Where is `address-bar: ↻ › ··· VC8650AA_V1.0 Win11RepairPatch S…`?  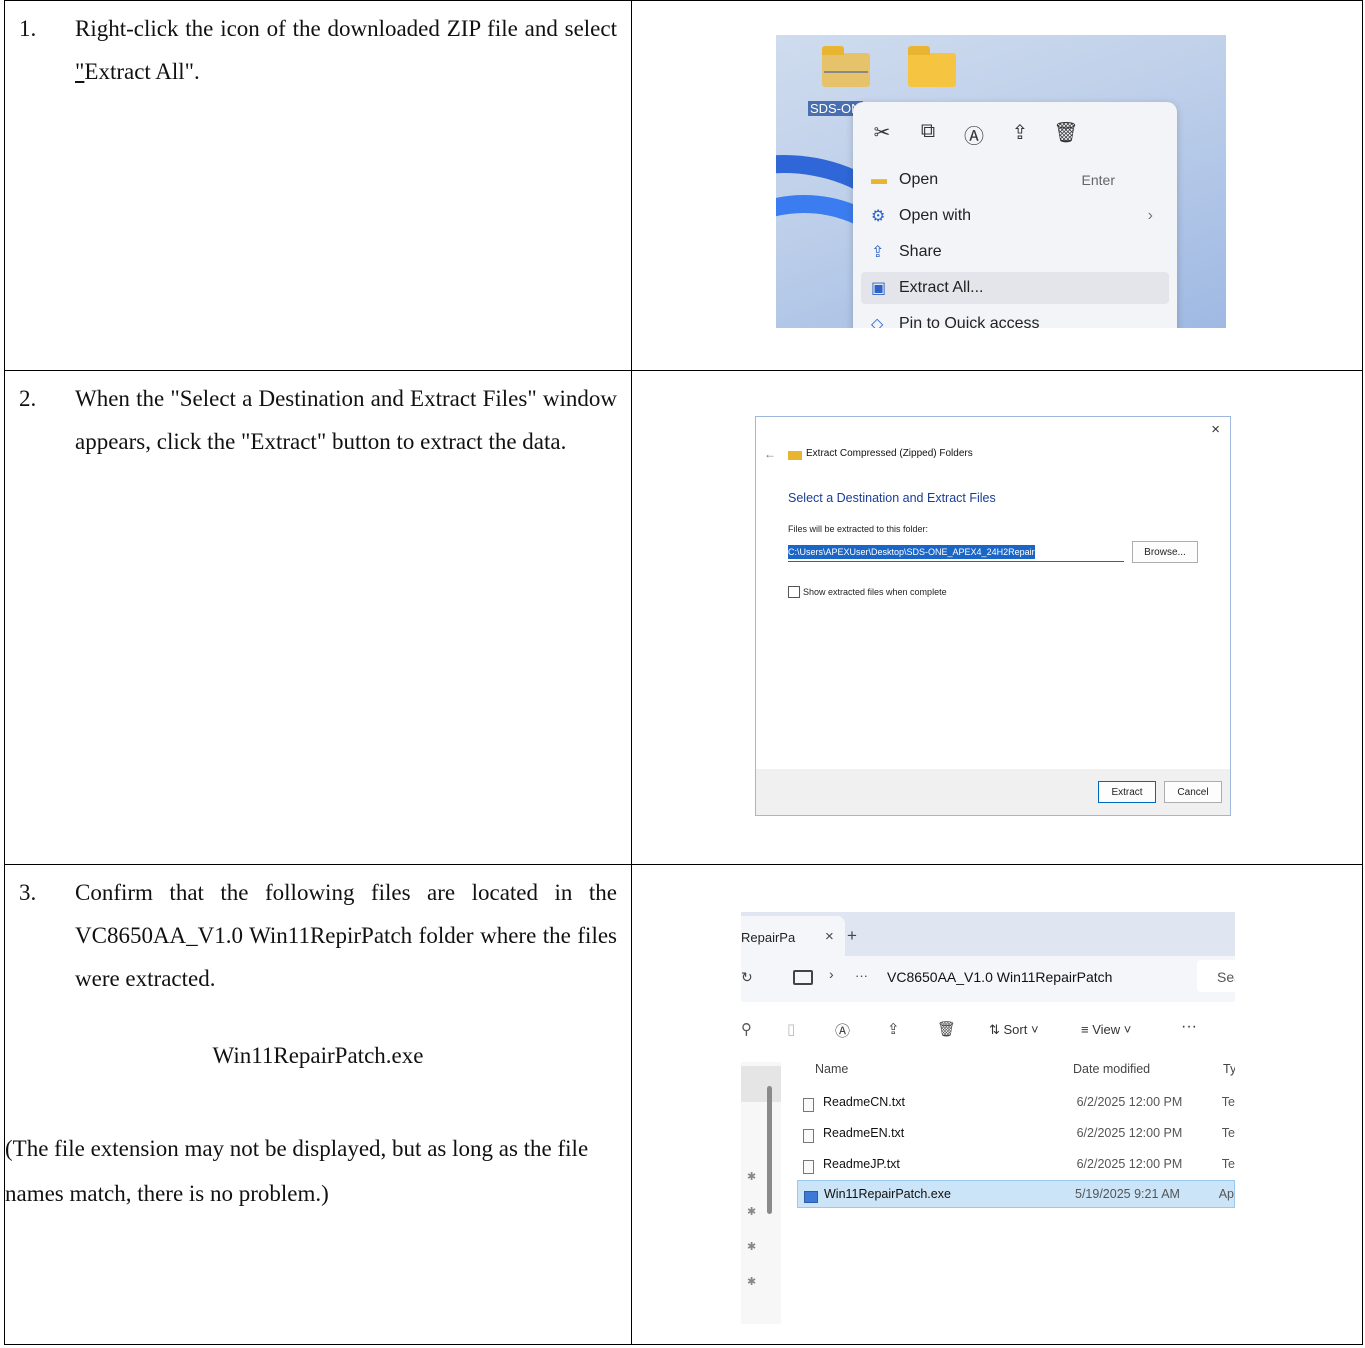 address-bar: ↻ › ··· VC8650AA_V1.0 Win11RepairPatch S… is located at coordinates (988, 979).